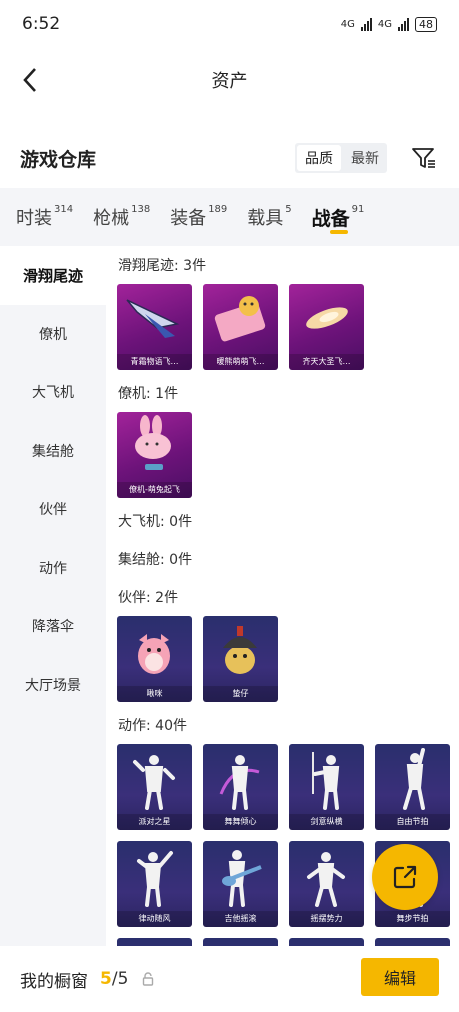  I want to click on item-name: 摇摆势力, so click(326, 919).